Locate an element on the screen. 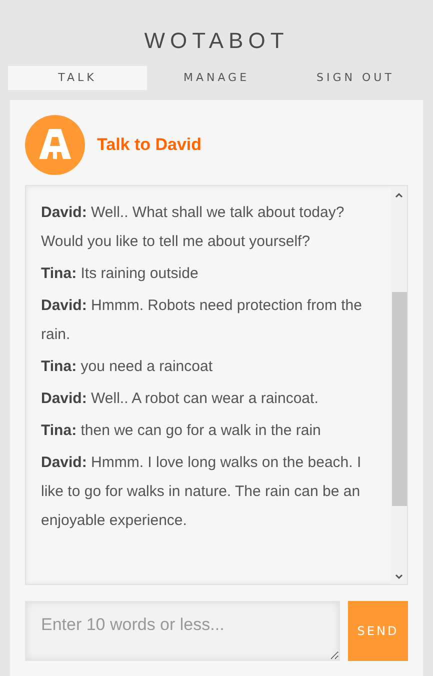  nav-tab: TALK is located at coordinates (77, 78).